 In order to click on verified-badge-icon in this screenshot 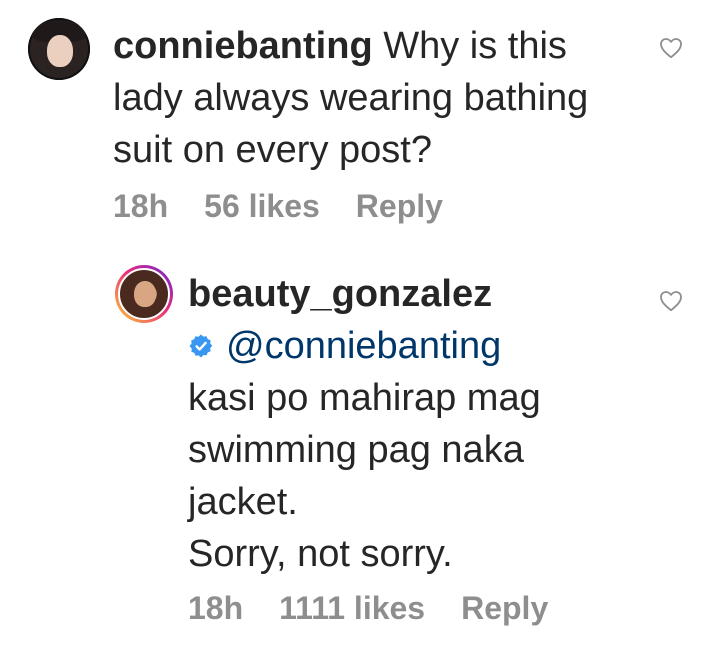, I will do `click(201, 346)`.